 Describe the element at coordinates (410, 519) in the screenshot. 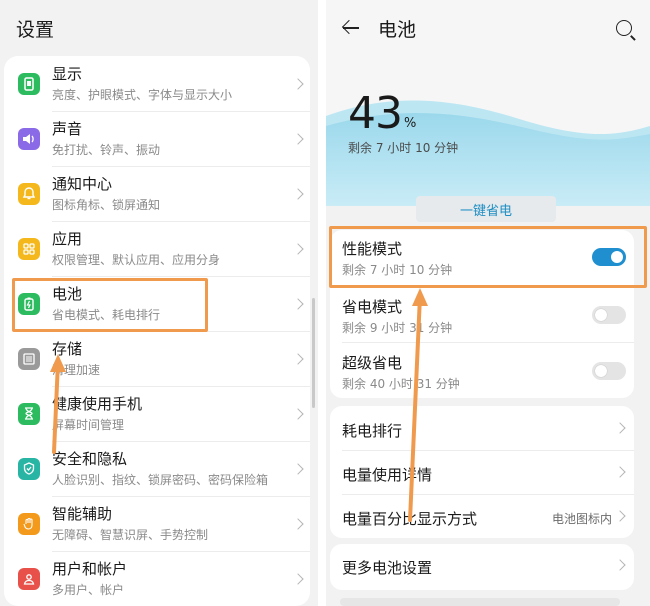

I see `link-title: 电量百分比显示方式` at that location.